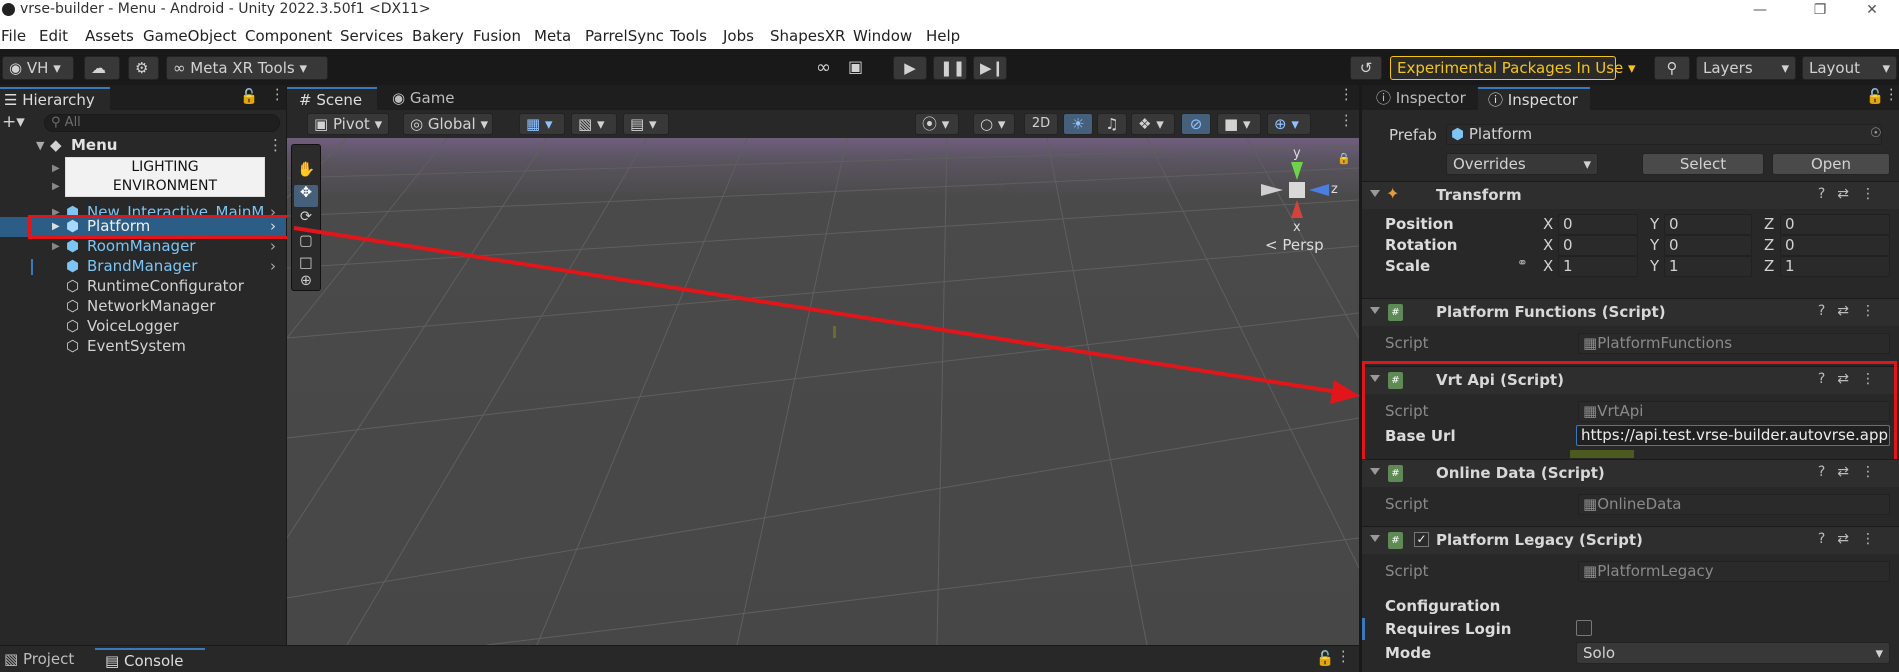  Describe the element at coordinates (826, 315) in the screenshot. I see `annotation-arrow` at that location.